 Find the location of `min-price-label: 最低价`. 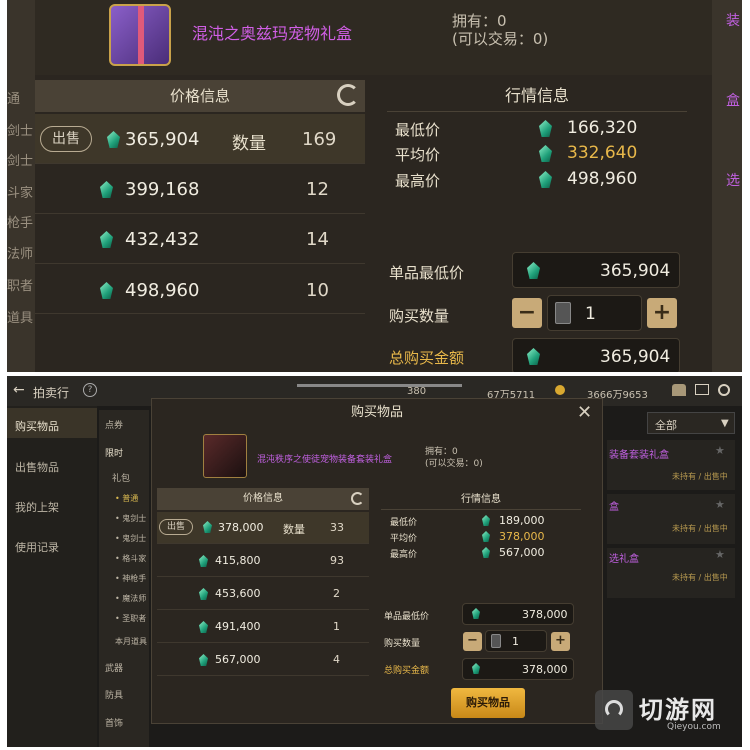

min-price-label: 最低价 is located at coordinates (418, 130).